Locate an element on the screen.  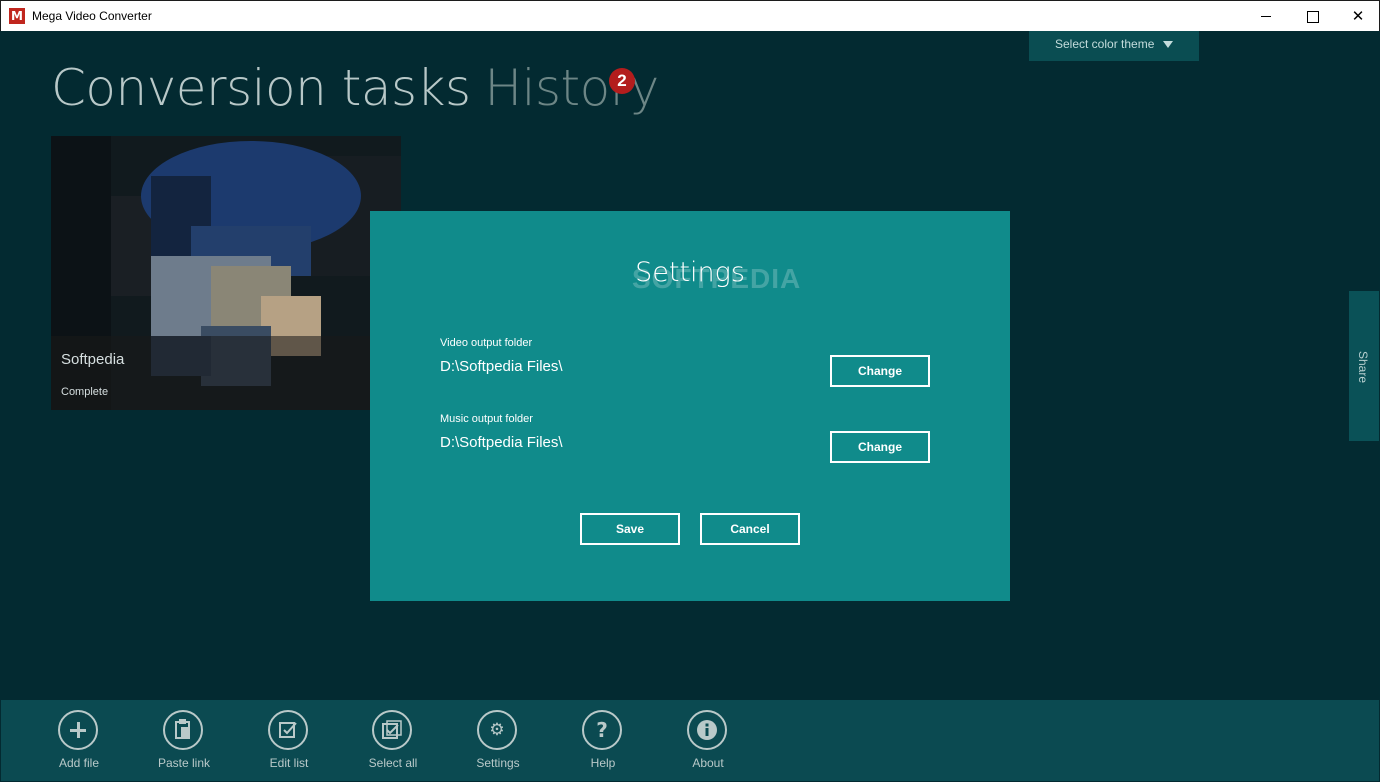
app-logo-icon: M is located at coordinates (17, 16).